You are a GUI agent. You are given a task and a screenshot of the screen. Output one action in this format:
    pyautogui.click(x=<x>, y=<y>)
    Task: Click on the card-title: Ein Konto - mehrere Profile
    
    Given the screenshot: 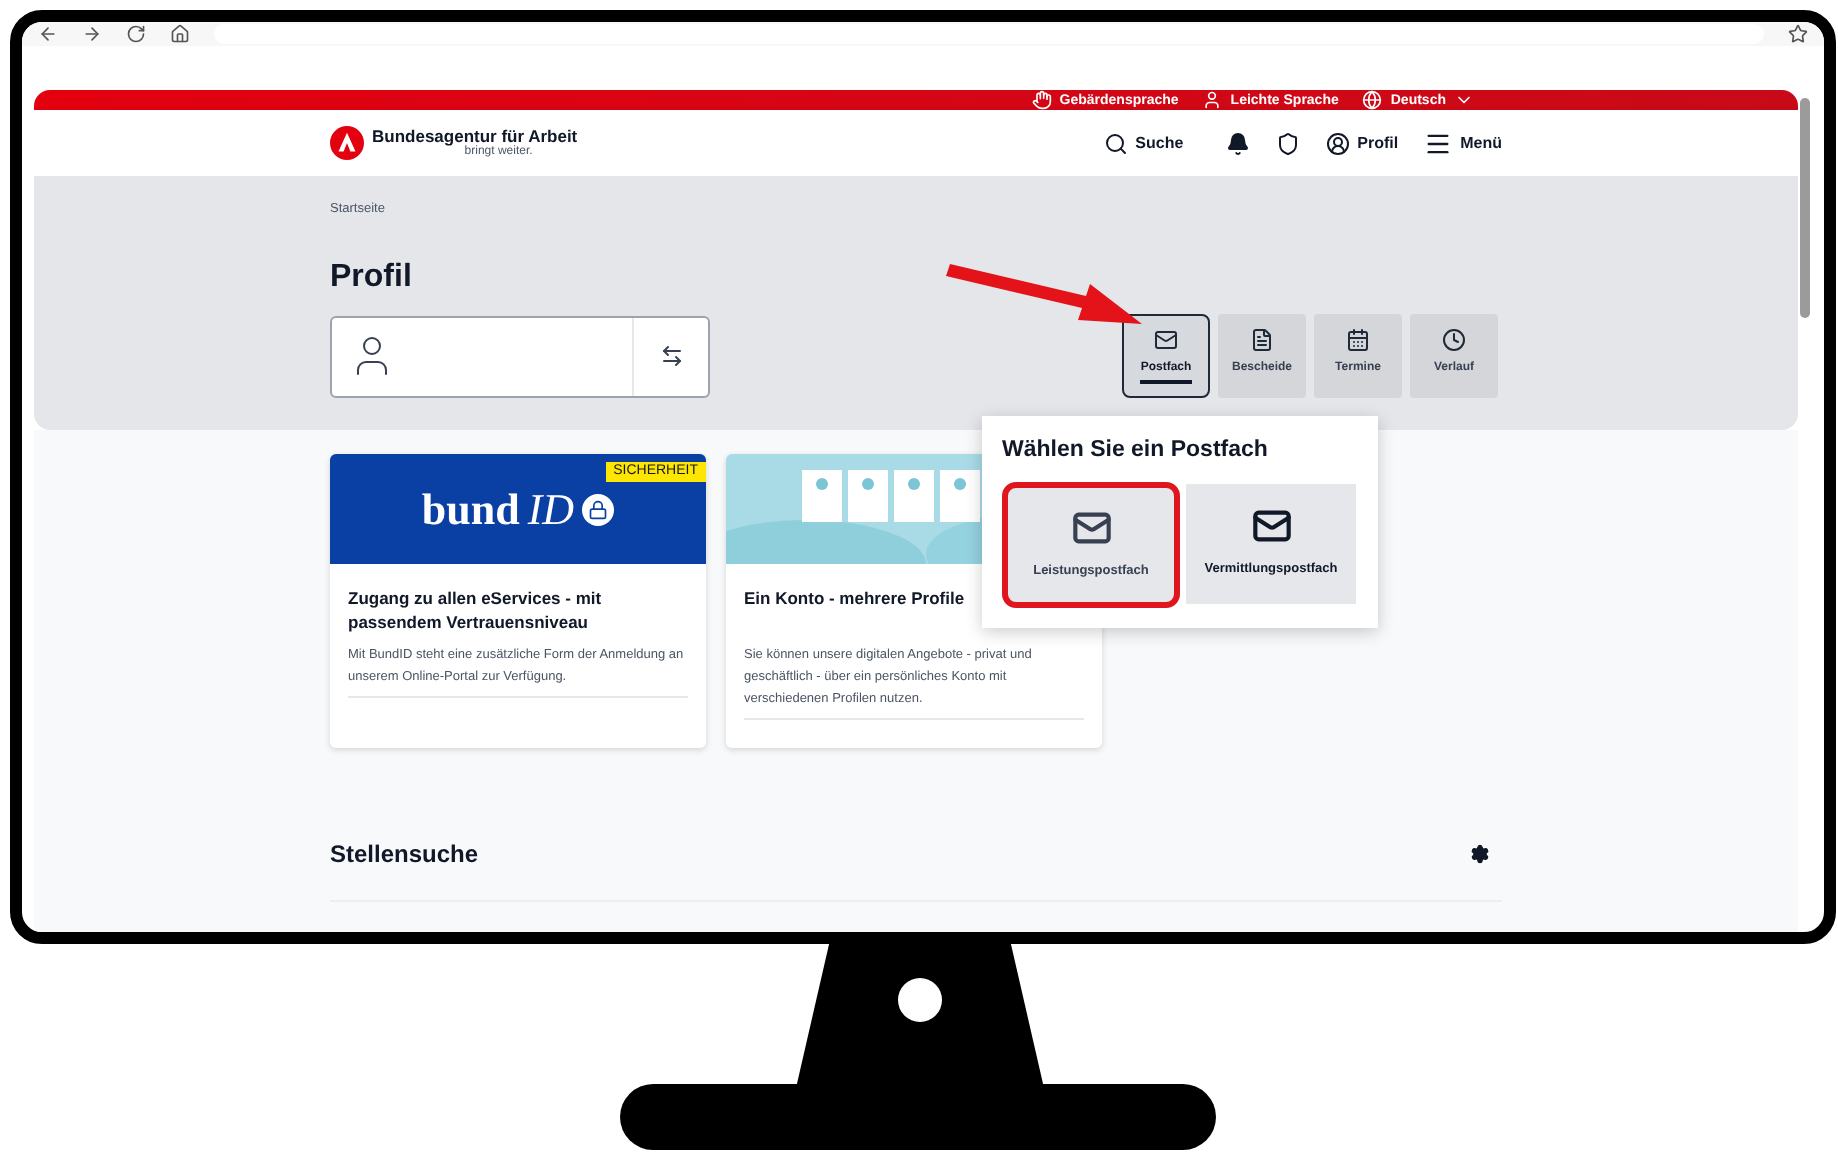 What is the action you would take?
    pyautogui.click(x=855, y=599)
    